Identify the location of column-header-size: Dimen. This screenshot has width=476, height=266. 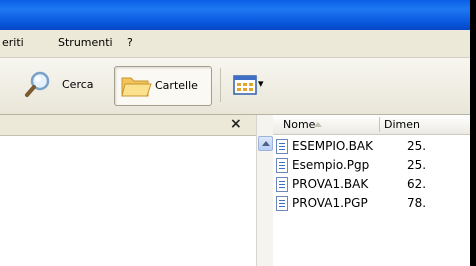
(402, 124).